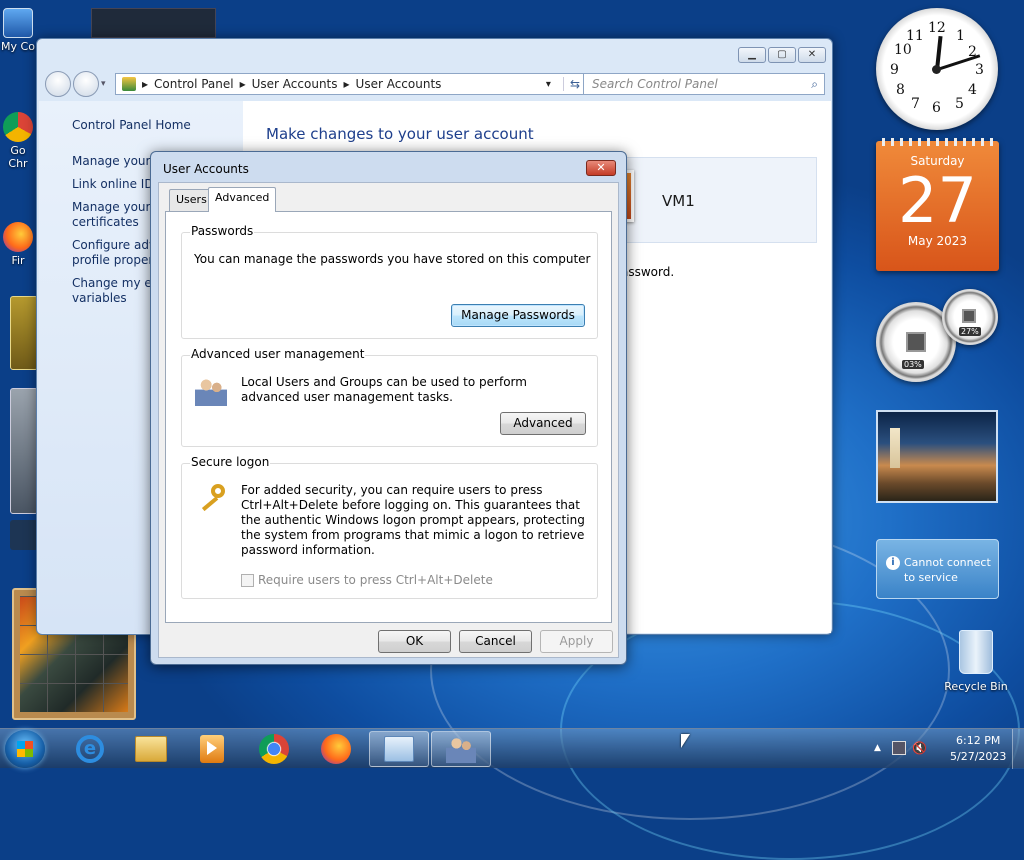  What do you see at coordinates (242, 199) in the screenshot?
I see `tab-advanced: Advanced` at bounding box center [242, 199].